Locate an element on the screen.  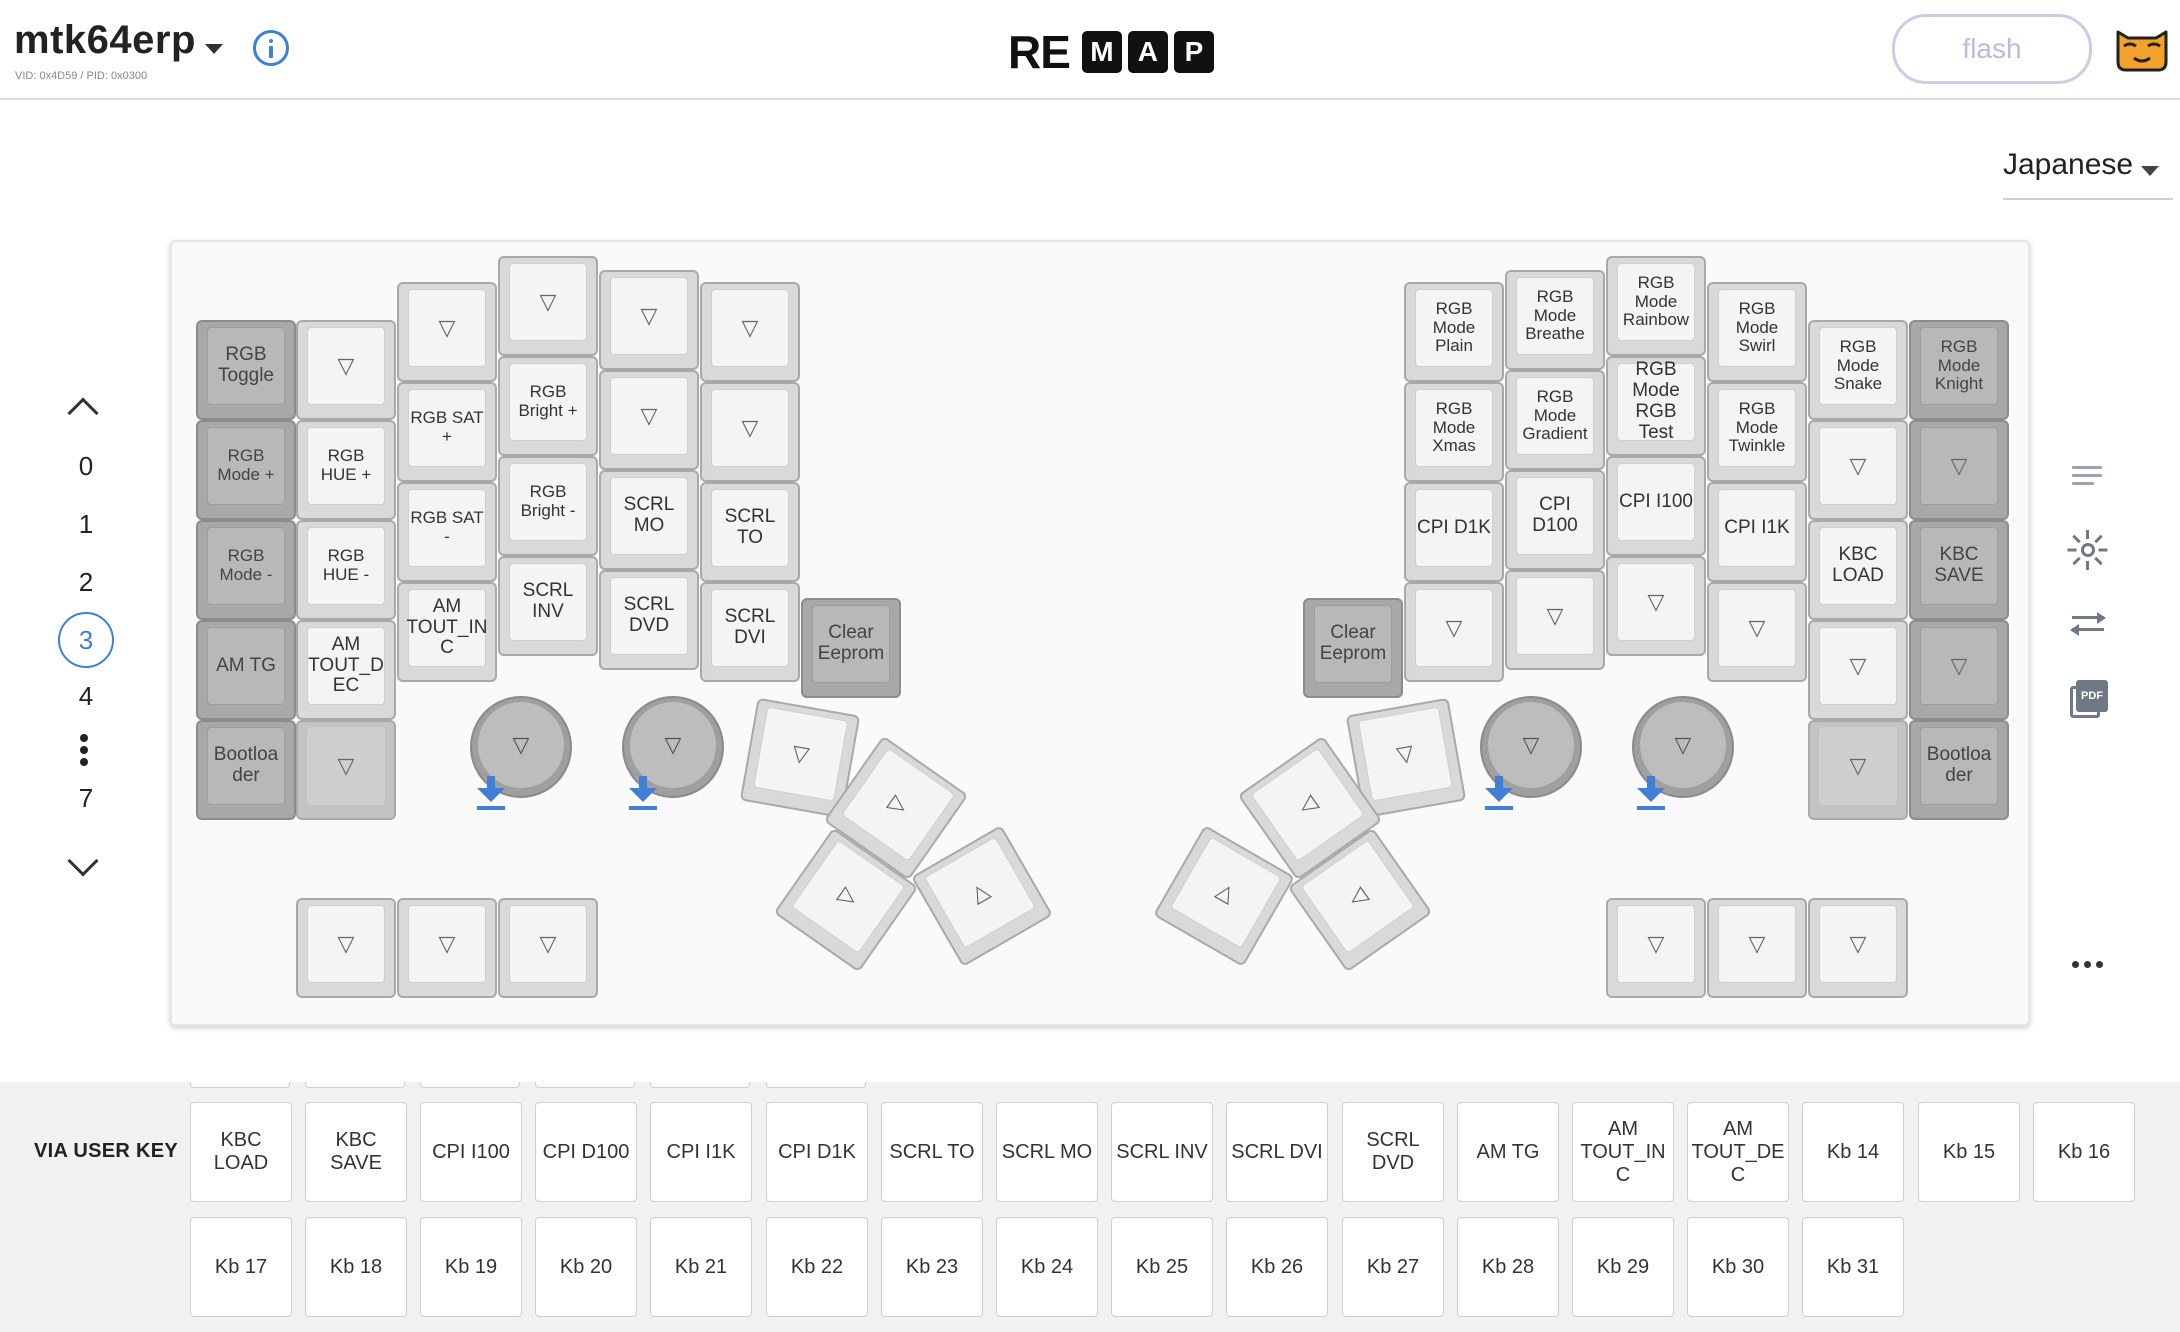
key: RGB Mode Knight is located at coordinates (1959, 370).